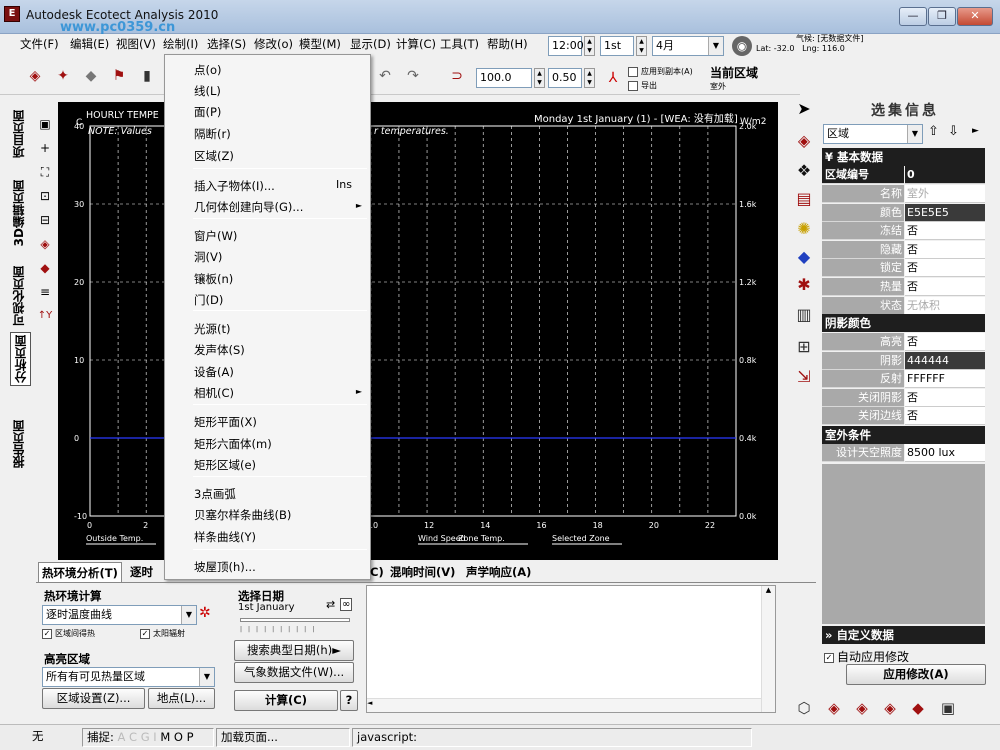 The image size is (1000, 750). Describe the element at coordinates (267, 90) in the screenshot. I see `menu-item-1: 线(L)` at that location.